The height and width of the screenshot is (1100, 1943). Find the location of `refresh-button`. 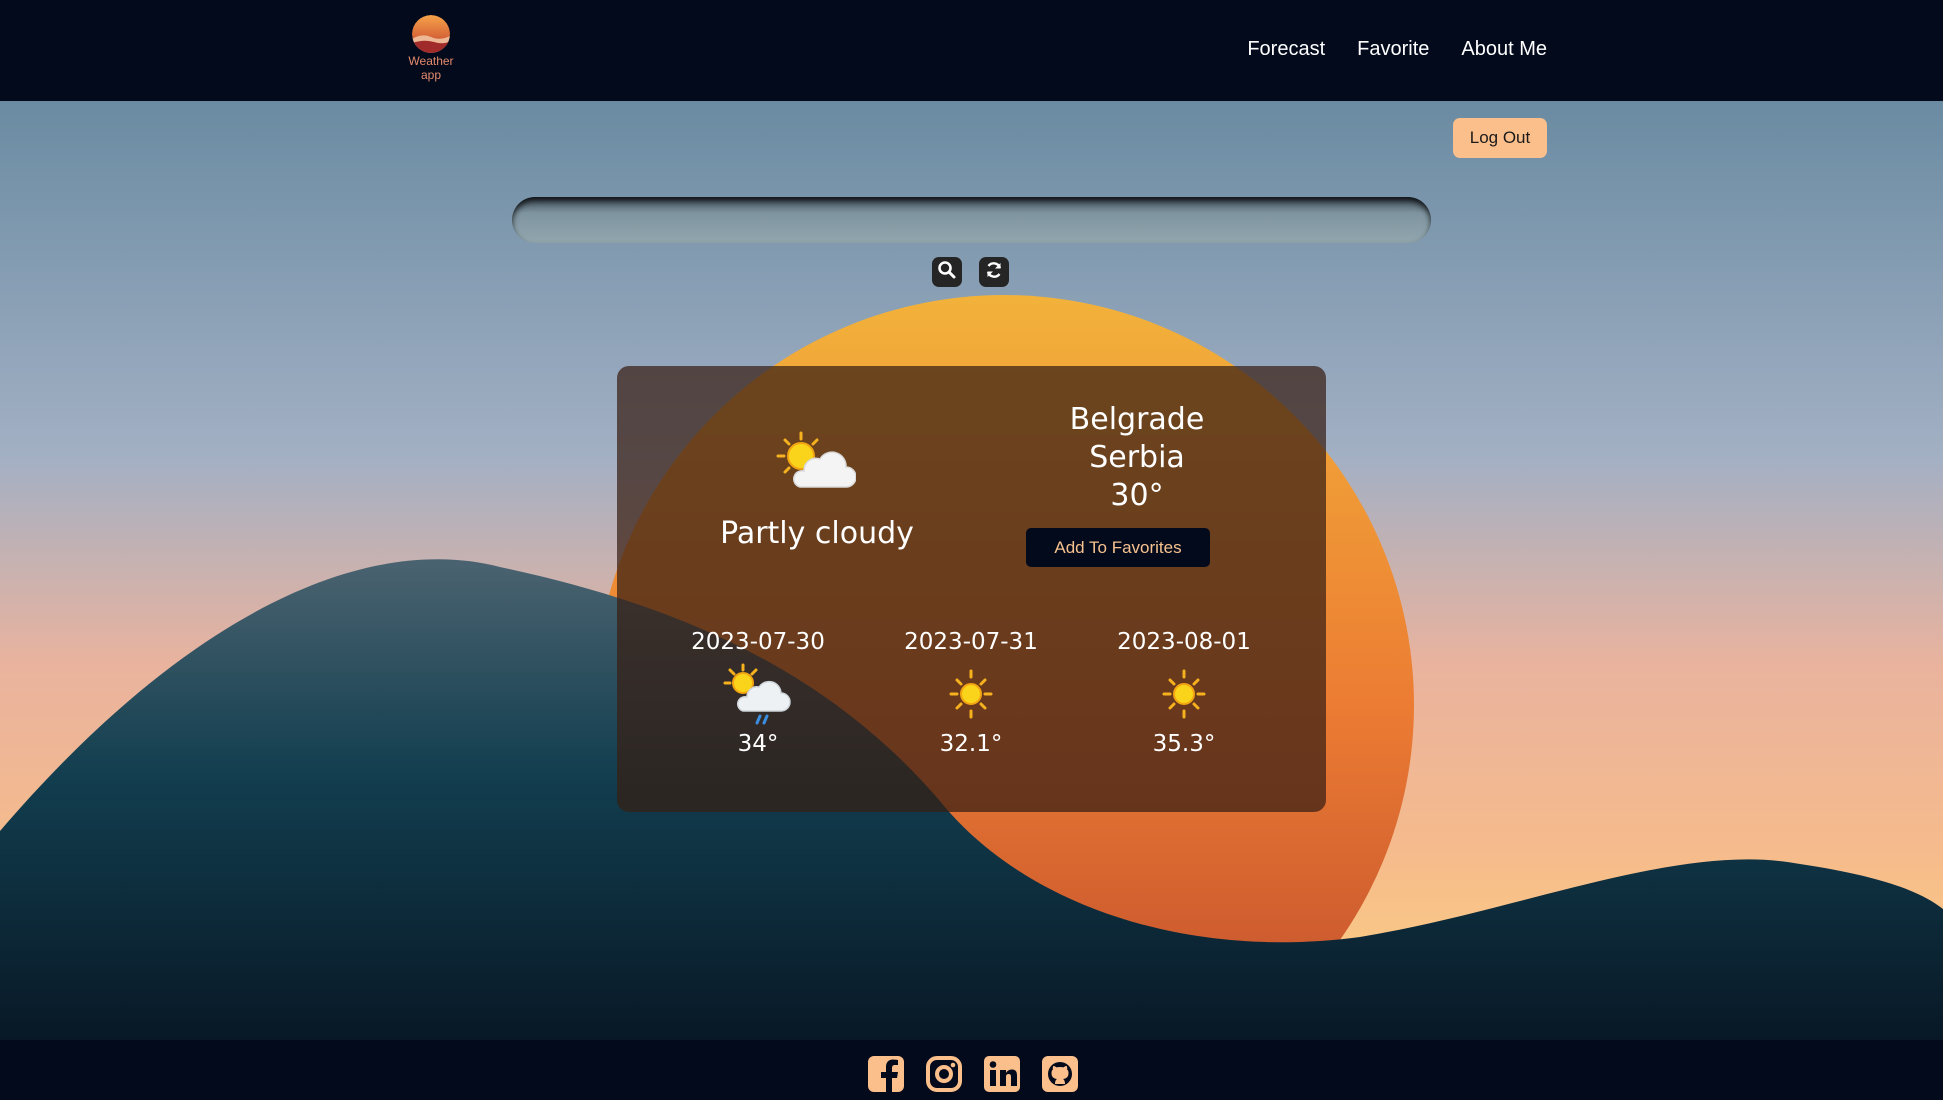

refresh-button is located at coordinates (994, 272).